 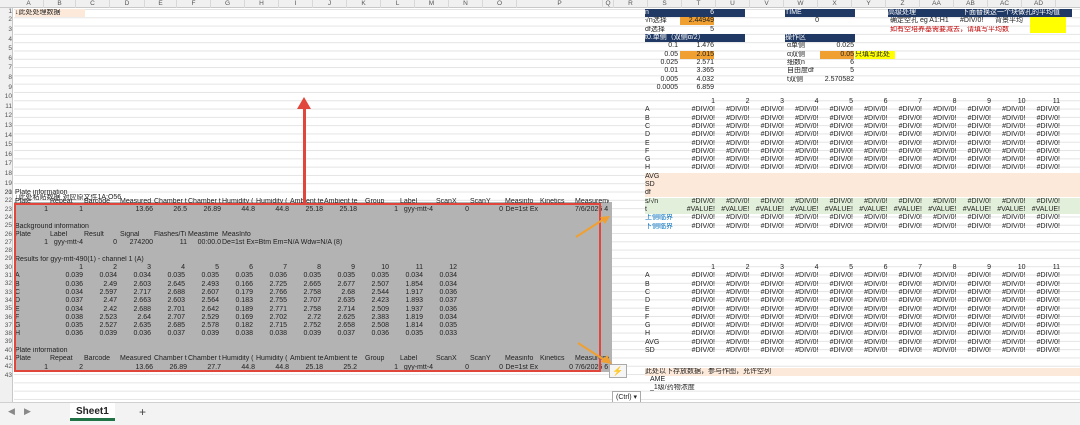 What do you see at coordinates (6, 210) in the screenshot?
I see `row-header: 23` at bounding box center [6, 210].